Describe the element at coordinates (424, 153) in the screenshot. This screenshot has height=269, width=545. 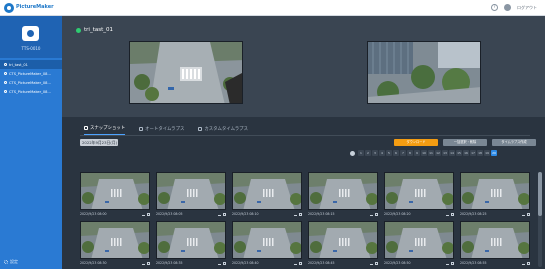
I see `page-button: 10` at that location.